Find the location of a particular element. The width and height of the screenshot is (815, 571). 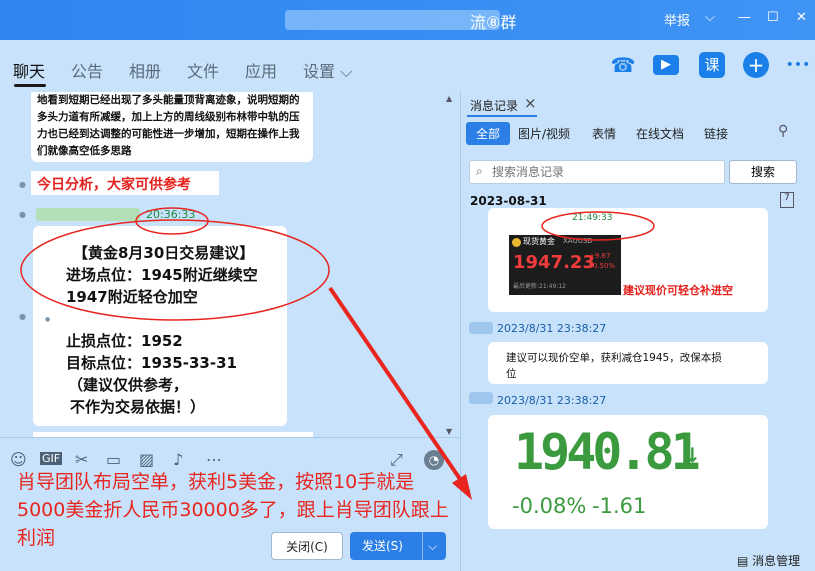

price-change: -1.61 is located at coordinates (619, 506).